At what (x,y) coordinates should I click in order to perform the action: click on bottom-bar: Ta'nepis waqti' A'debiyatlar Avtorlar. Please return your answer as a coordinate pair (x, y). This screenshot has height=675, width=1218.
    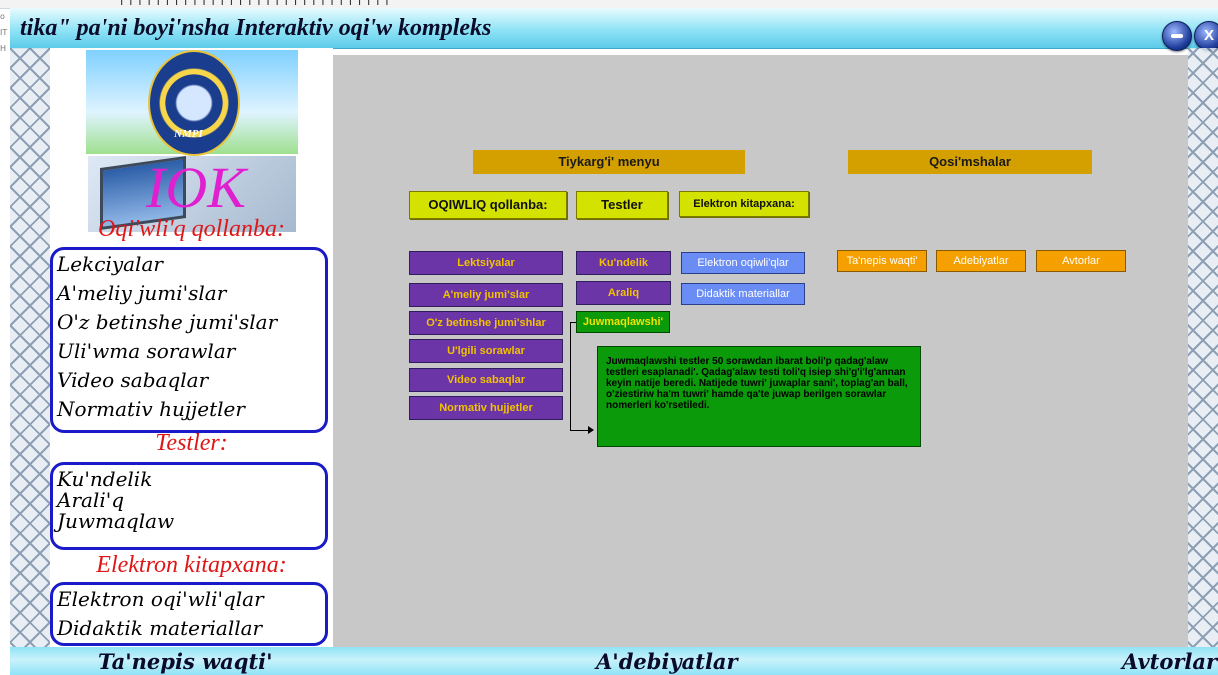
    Looking at the image, I should click on (614, 661).